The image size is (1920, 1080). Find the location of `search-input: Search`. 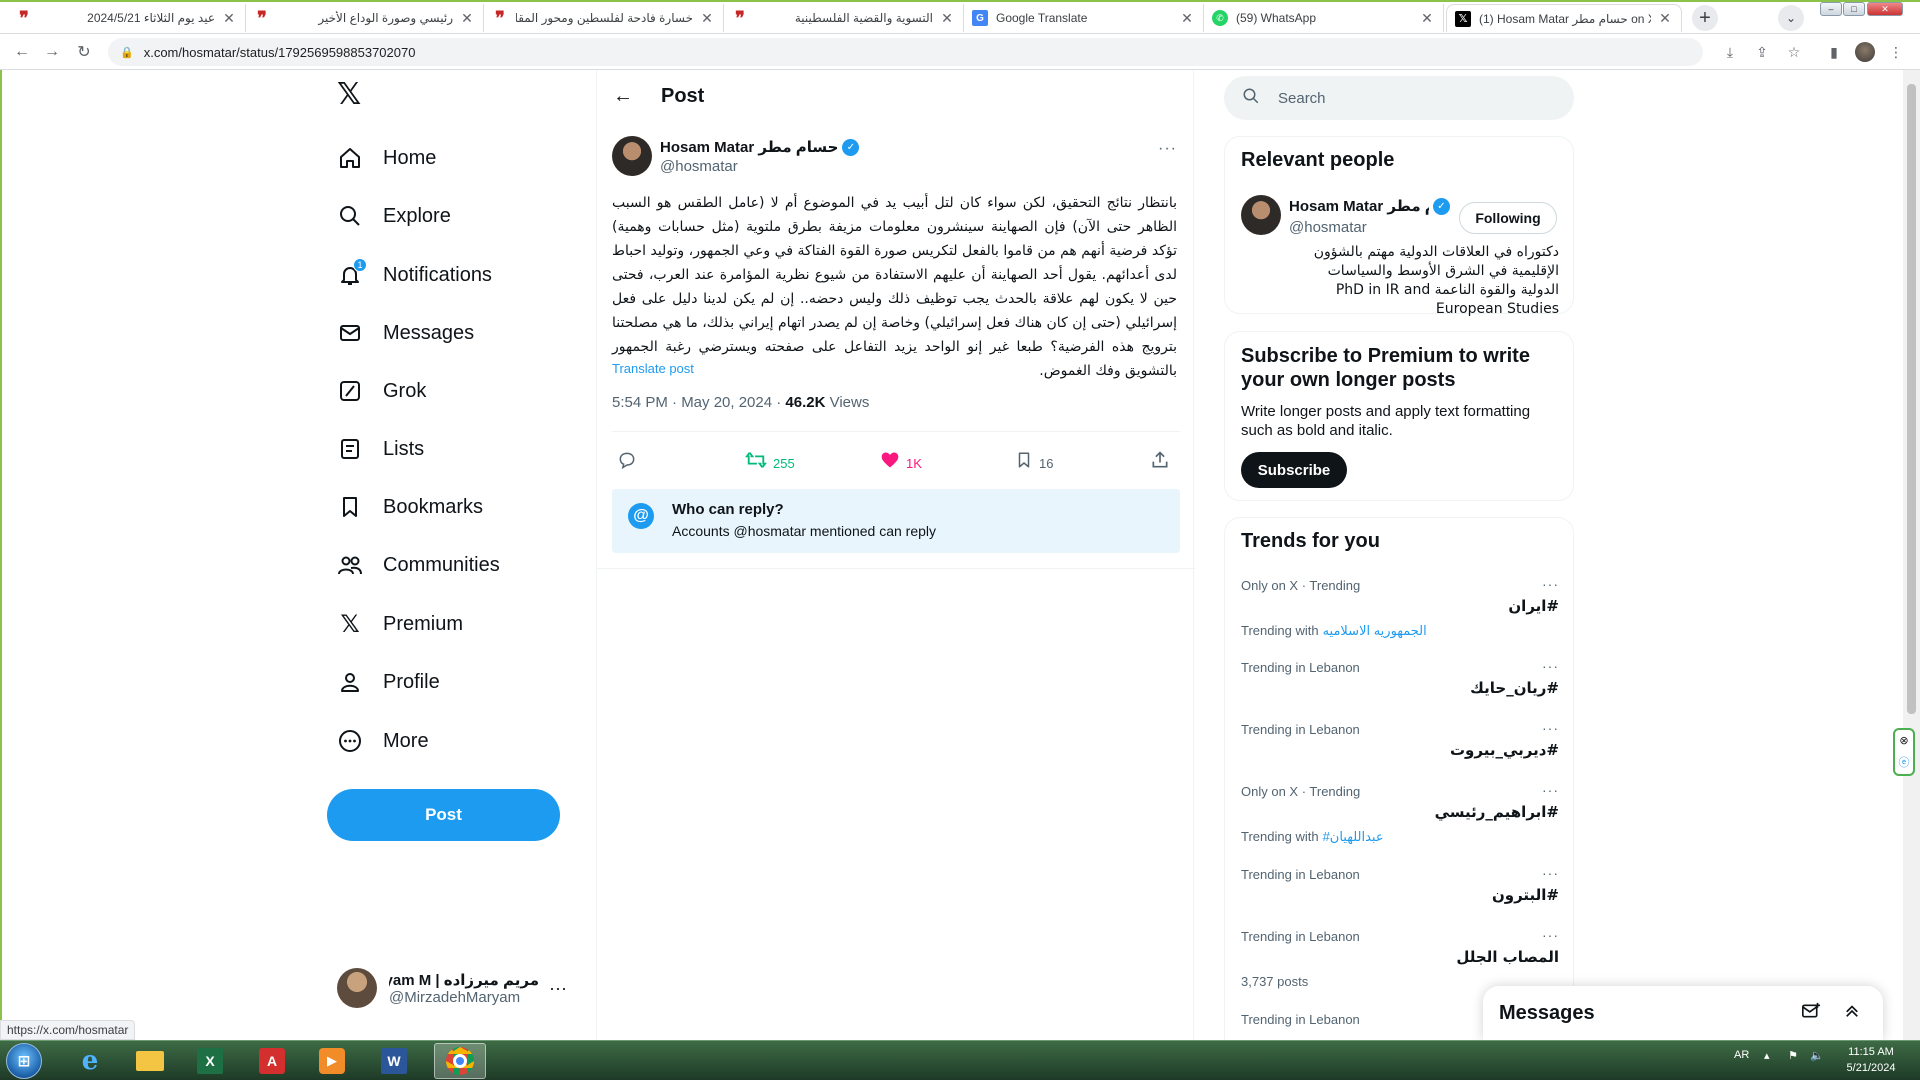

search-input: Search is located at coordinates (1399, 98).